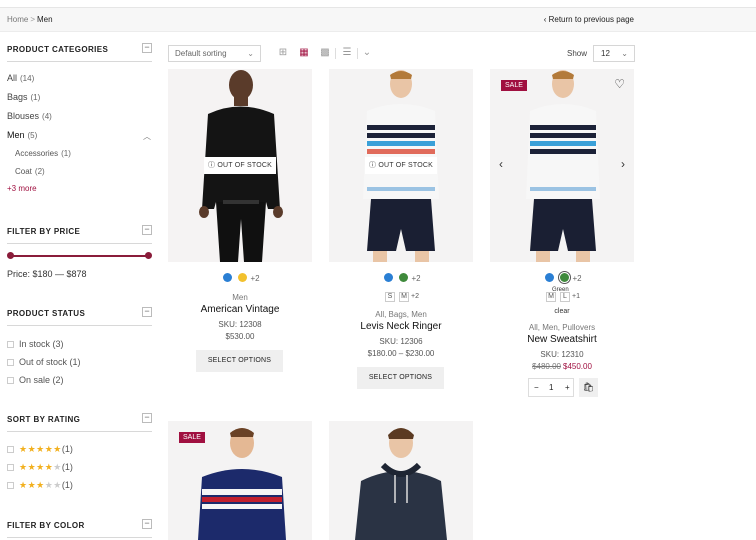 The image size is (756, 540). I want to click on grid-3-view-icon: ▦, so click(304, 53).